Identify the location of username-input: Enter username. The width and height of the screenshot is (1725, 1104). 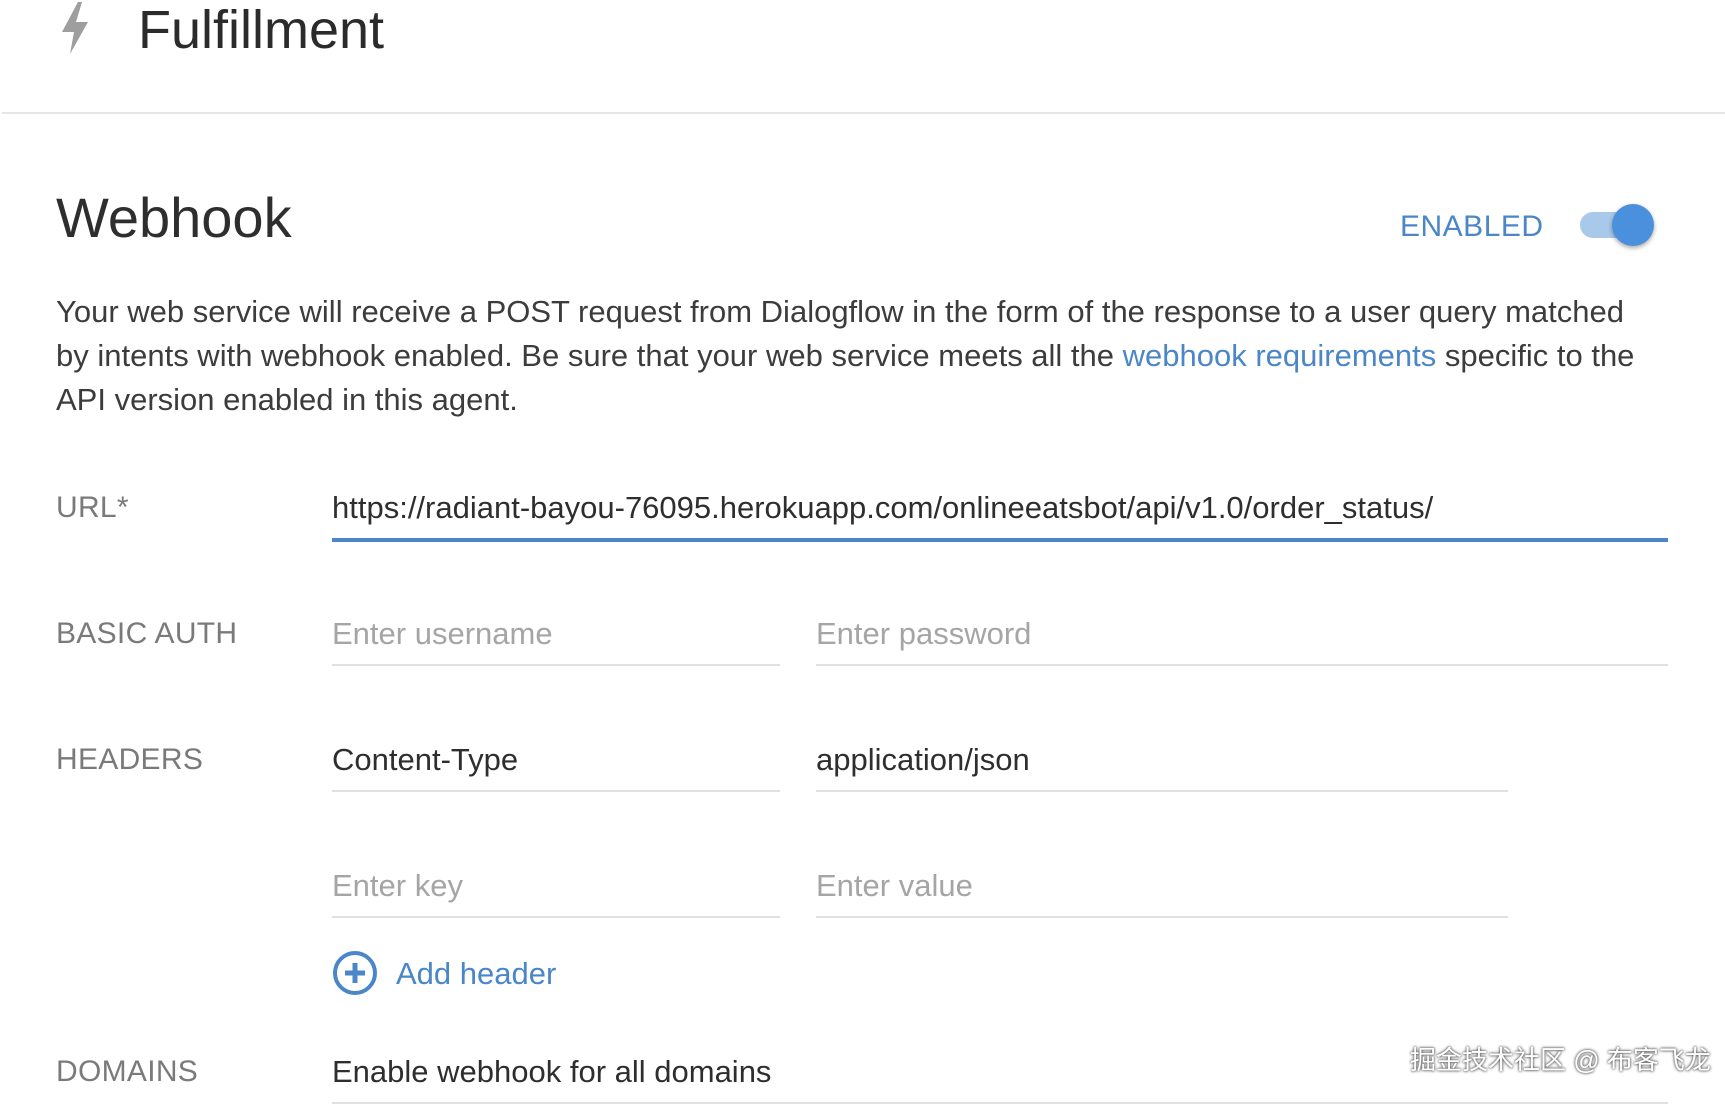
(556, 640).